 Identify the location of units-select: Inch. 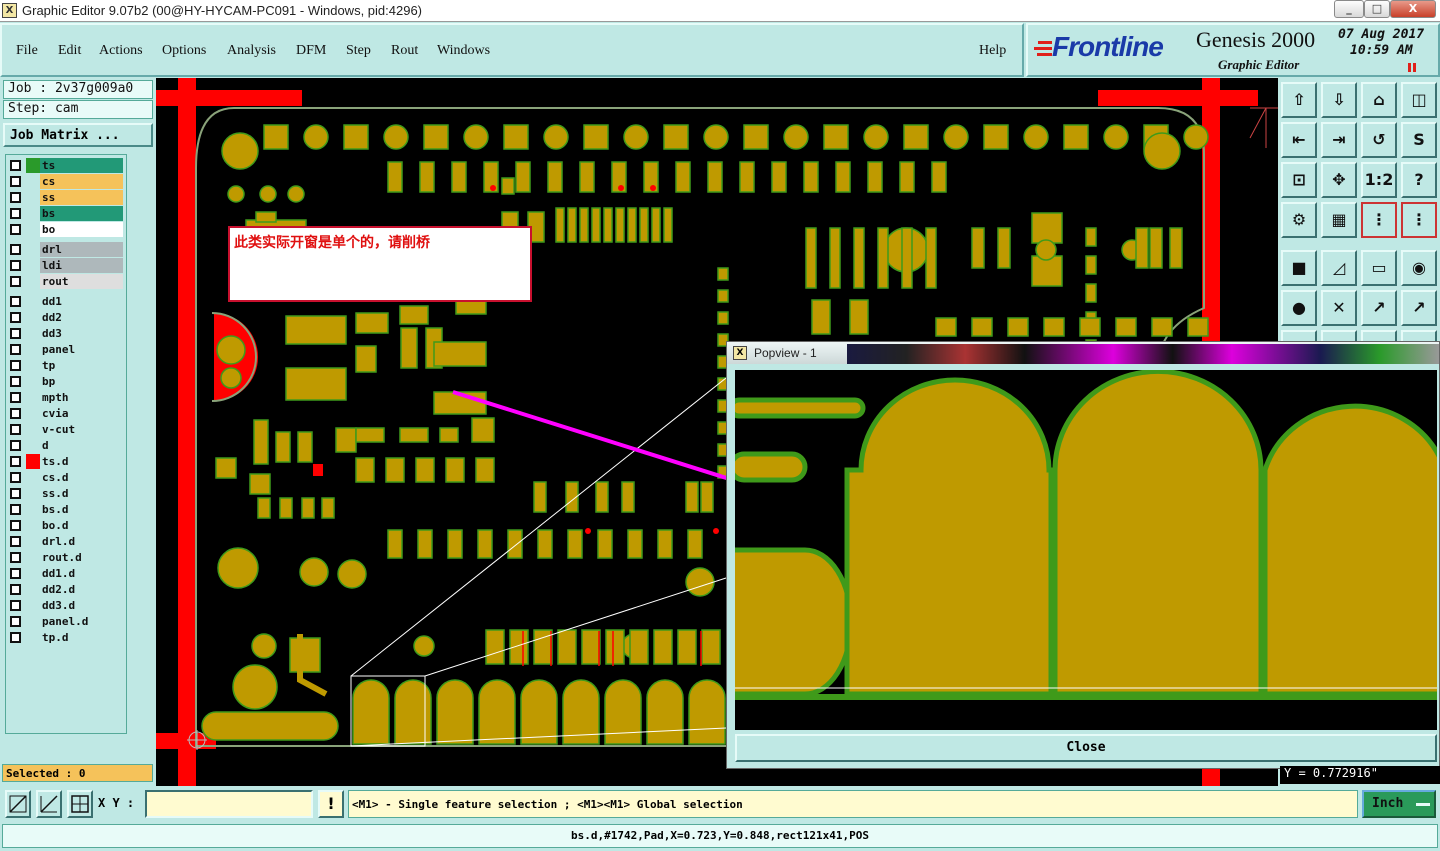
(1399, 804).